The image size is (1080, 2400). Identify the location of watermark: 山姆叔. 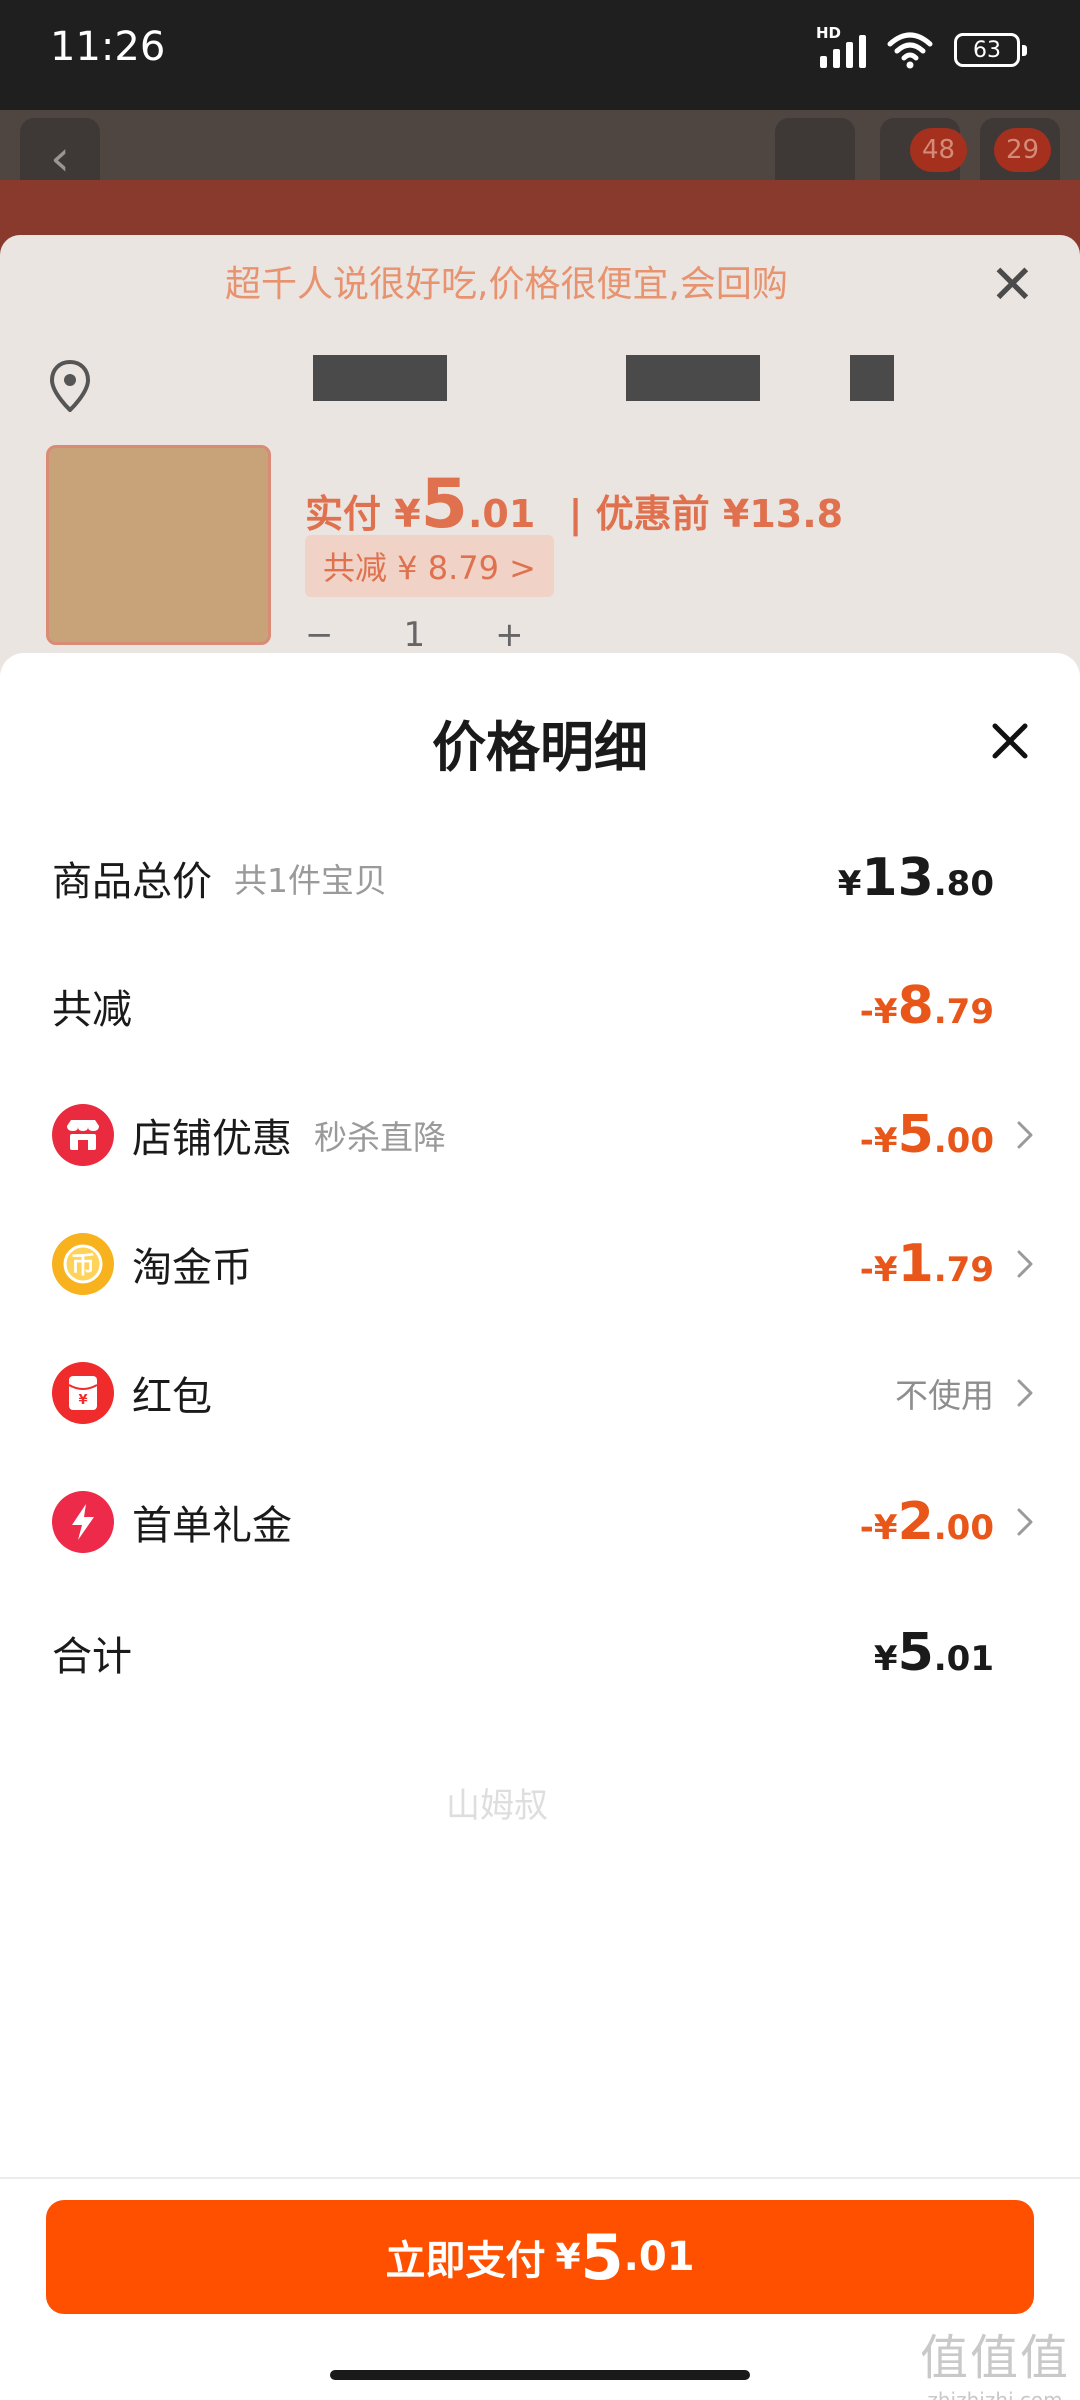
(497, 1806).